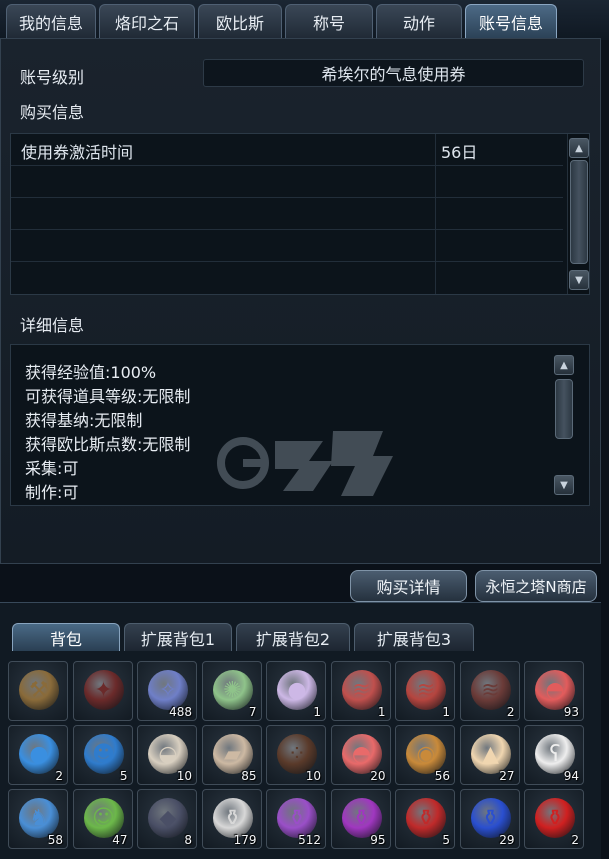 Image resolution: width=609 pixels, height=859 pixels. I want to click on item-quantity: 512, so click(309, 840).